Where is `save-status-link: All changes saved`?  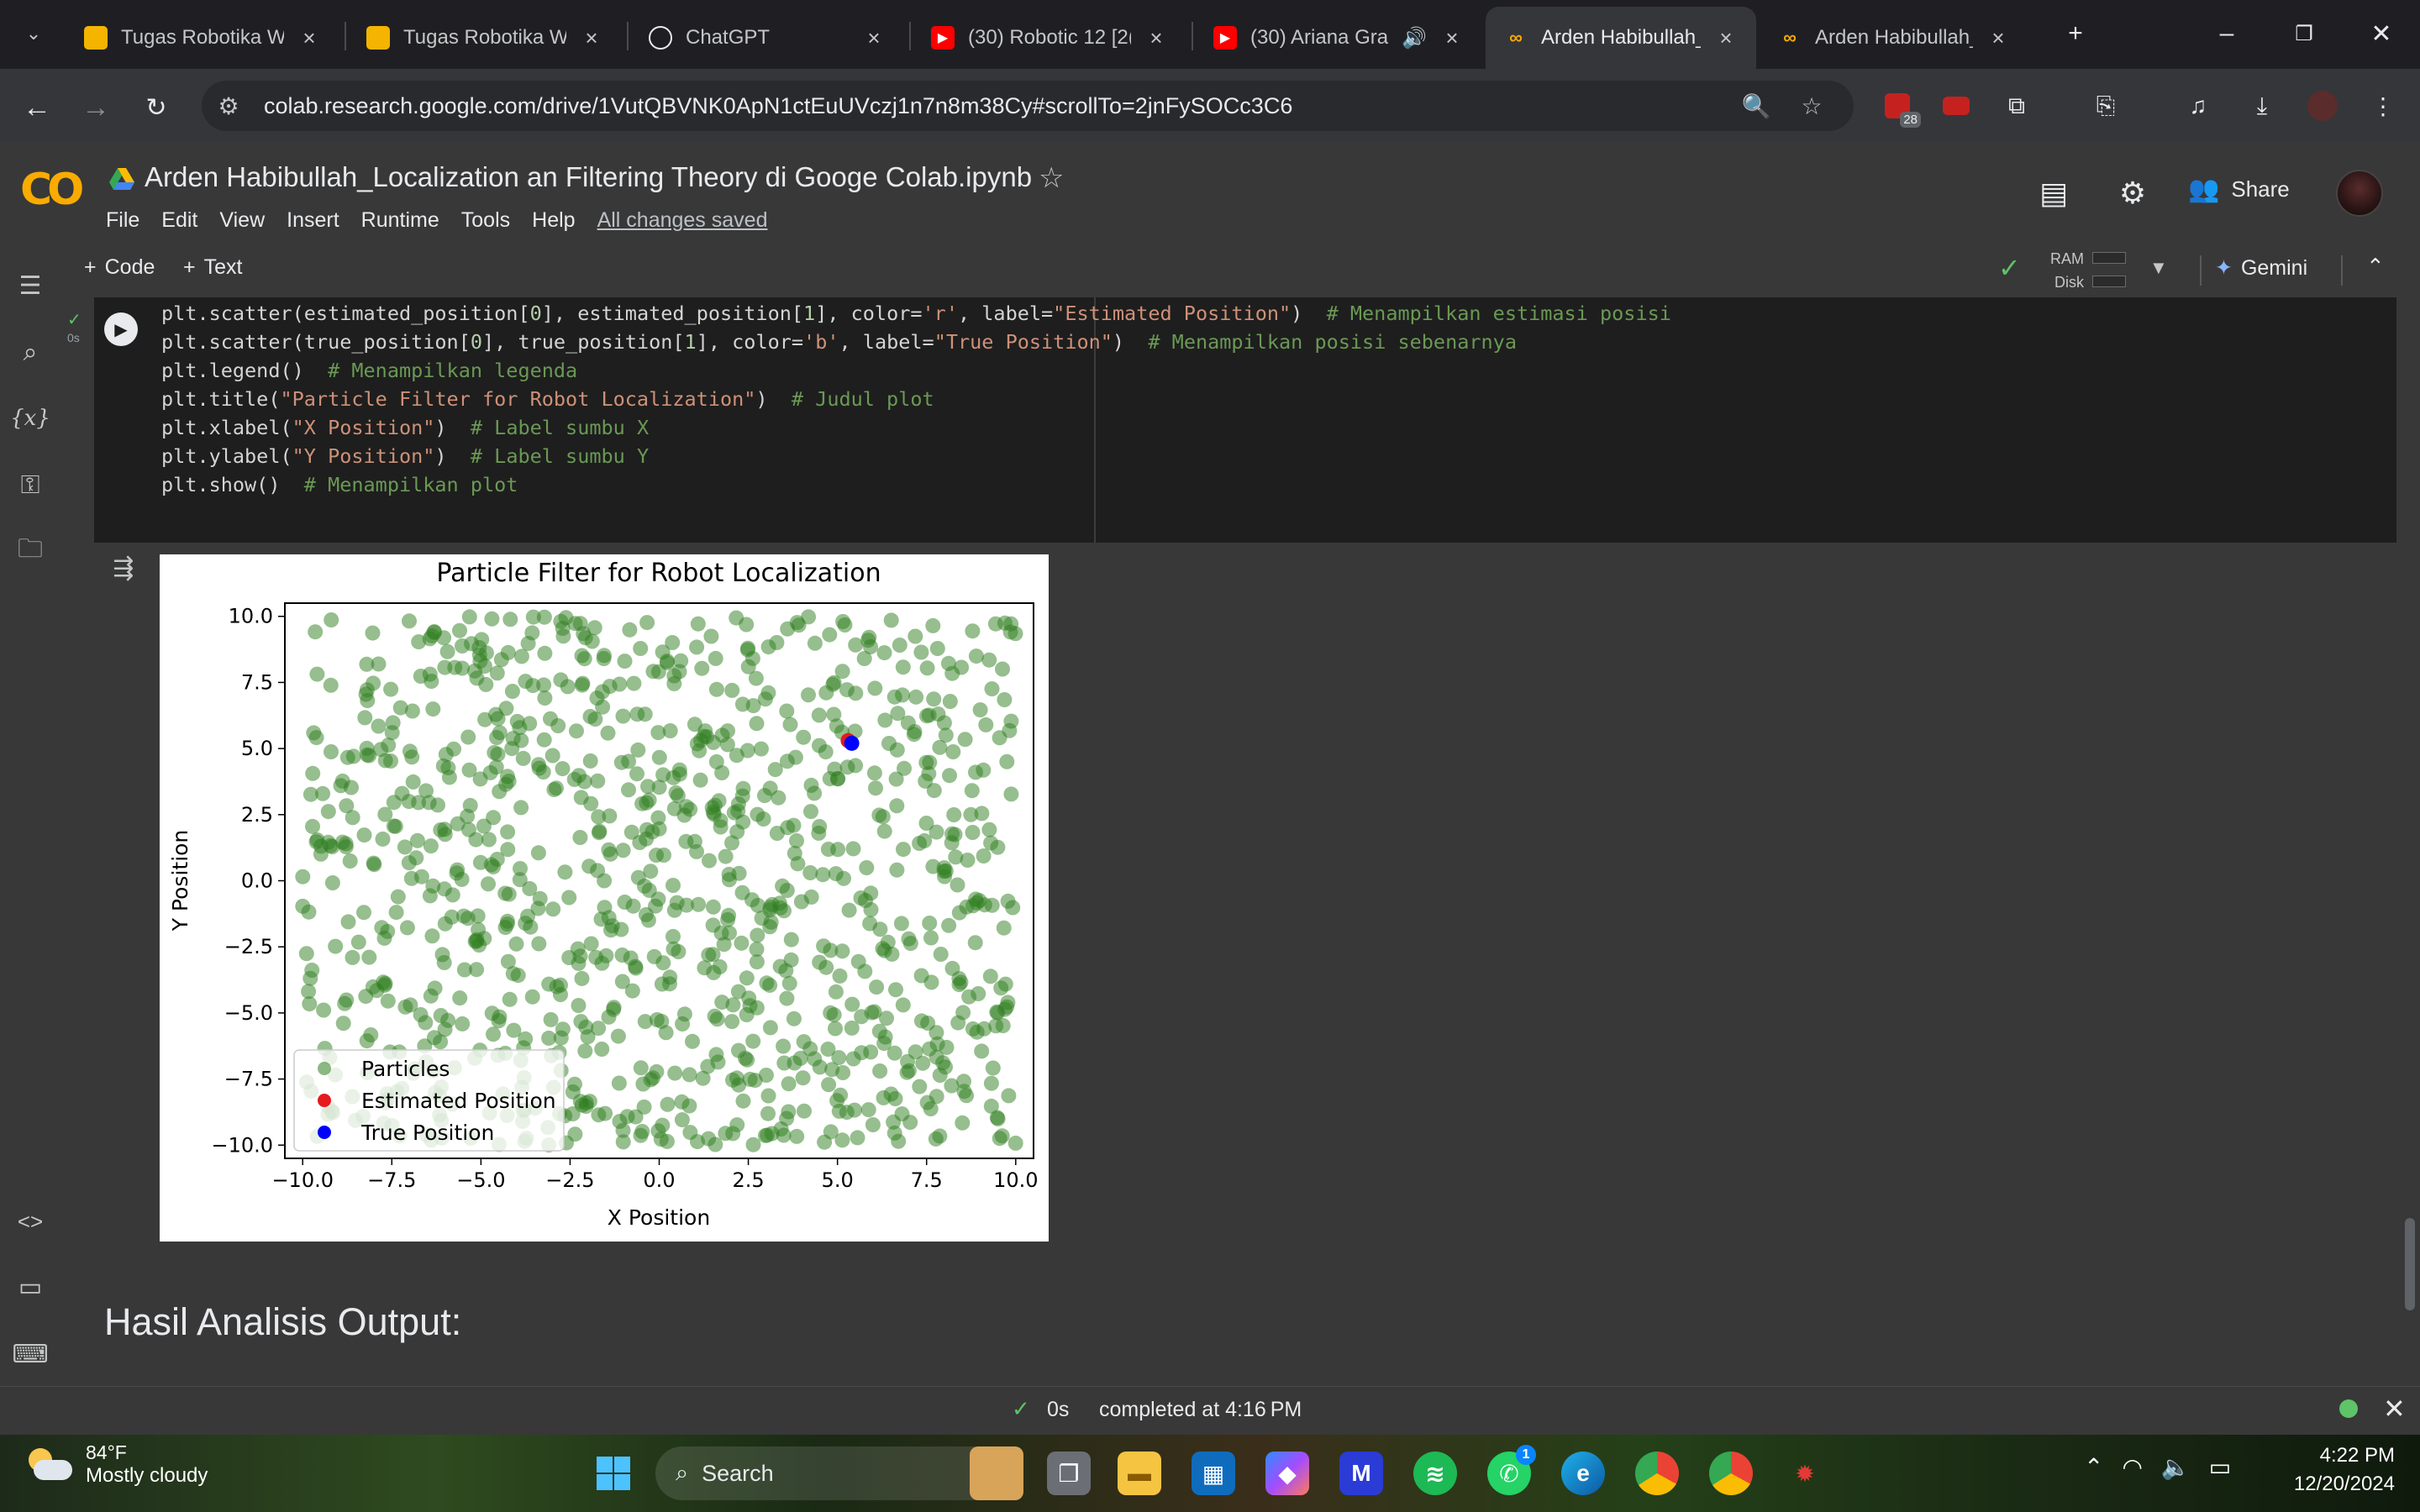
save-status-link: All changes saved is located at coordinates (682, 220).